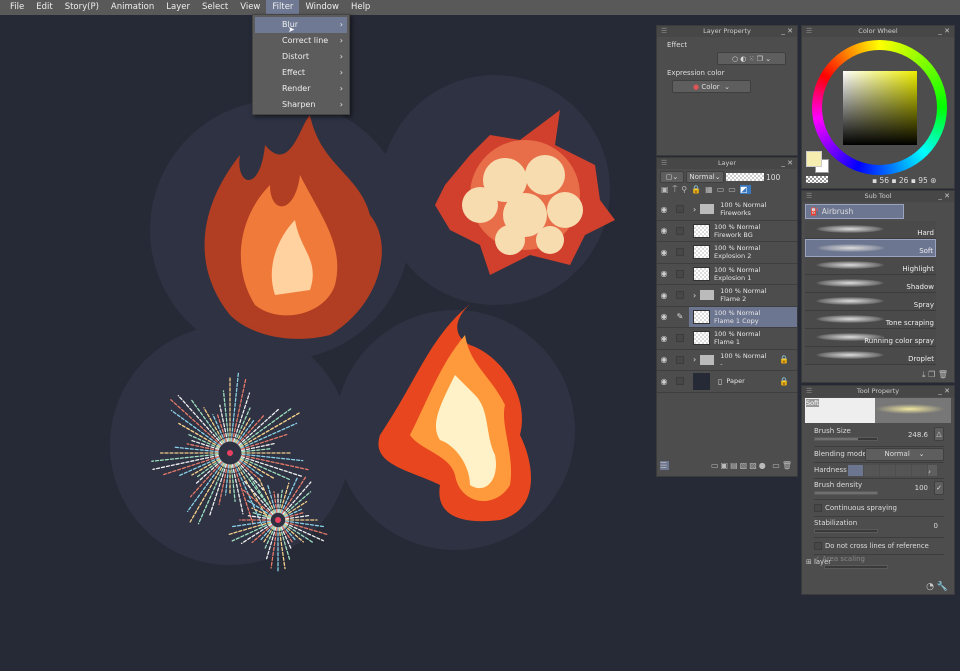 The image size is (960, 671). Describe the element at coordinates (870, 284) in the screenshot. I see `sub-tool-shadow: Shadow` at that location.